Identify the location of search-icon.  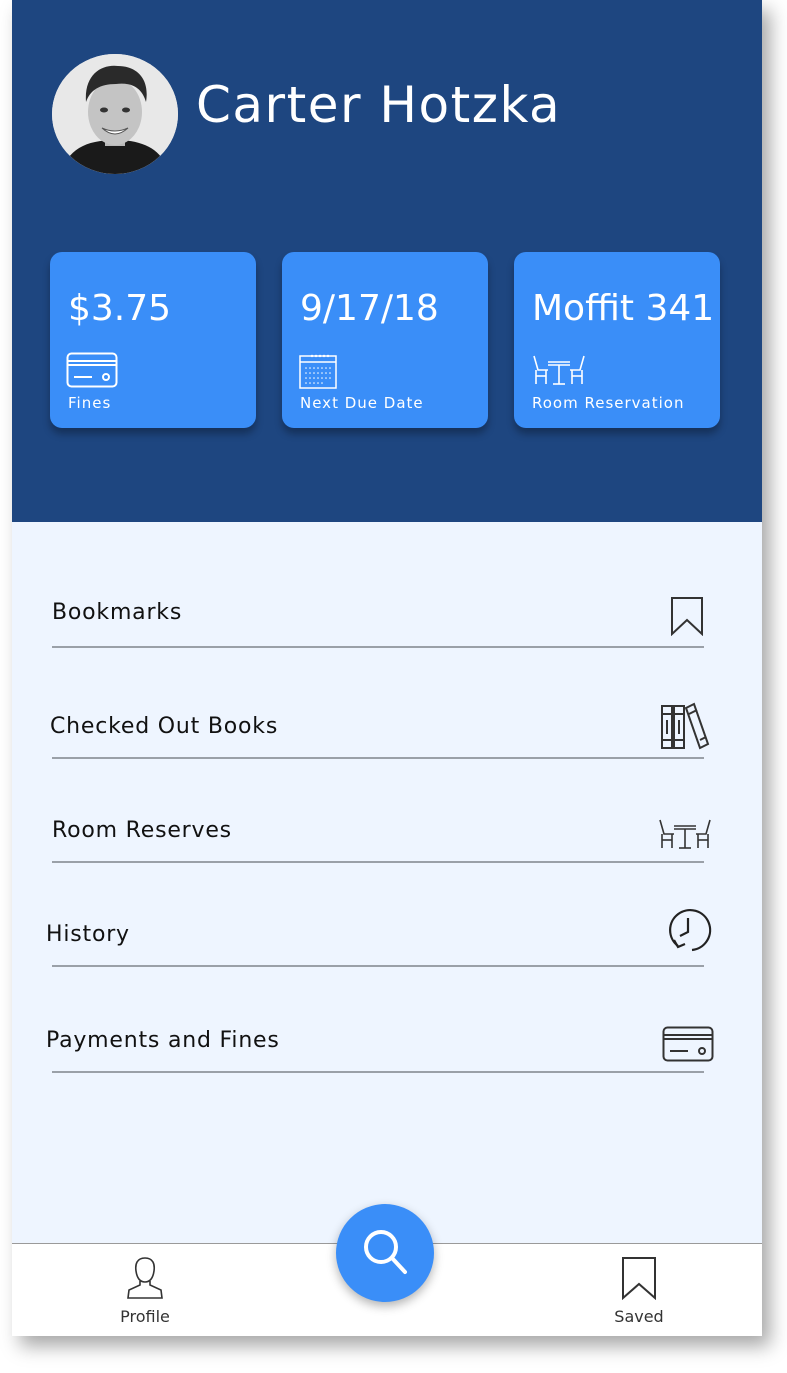
(385, 1252).